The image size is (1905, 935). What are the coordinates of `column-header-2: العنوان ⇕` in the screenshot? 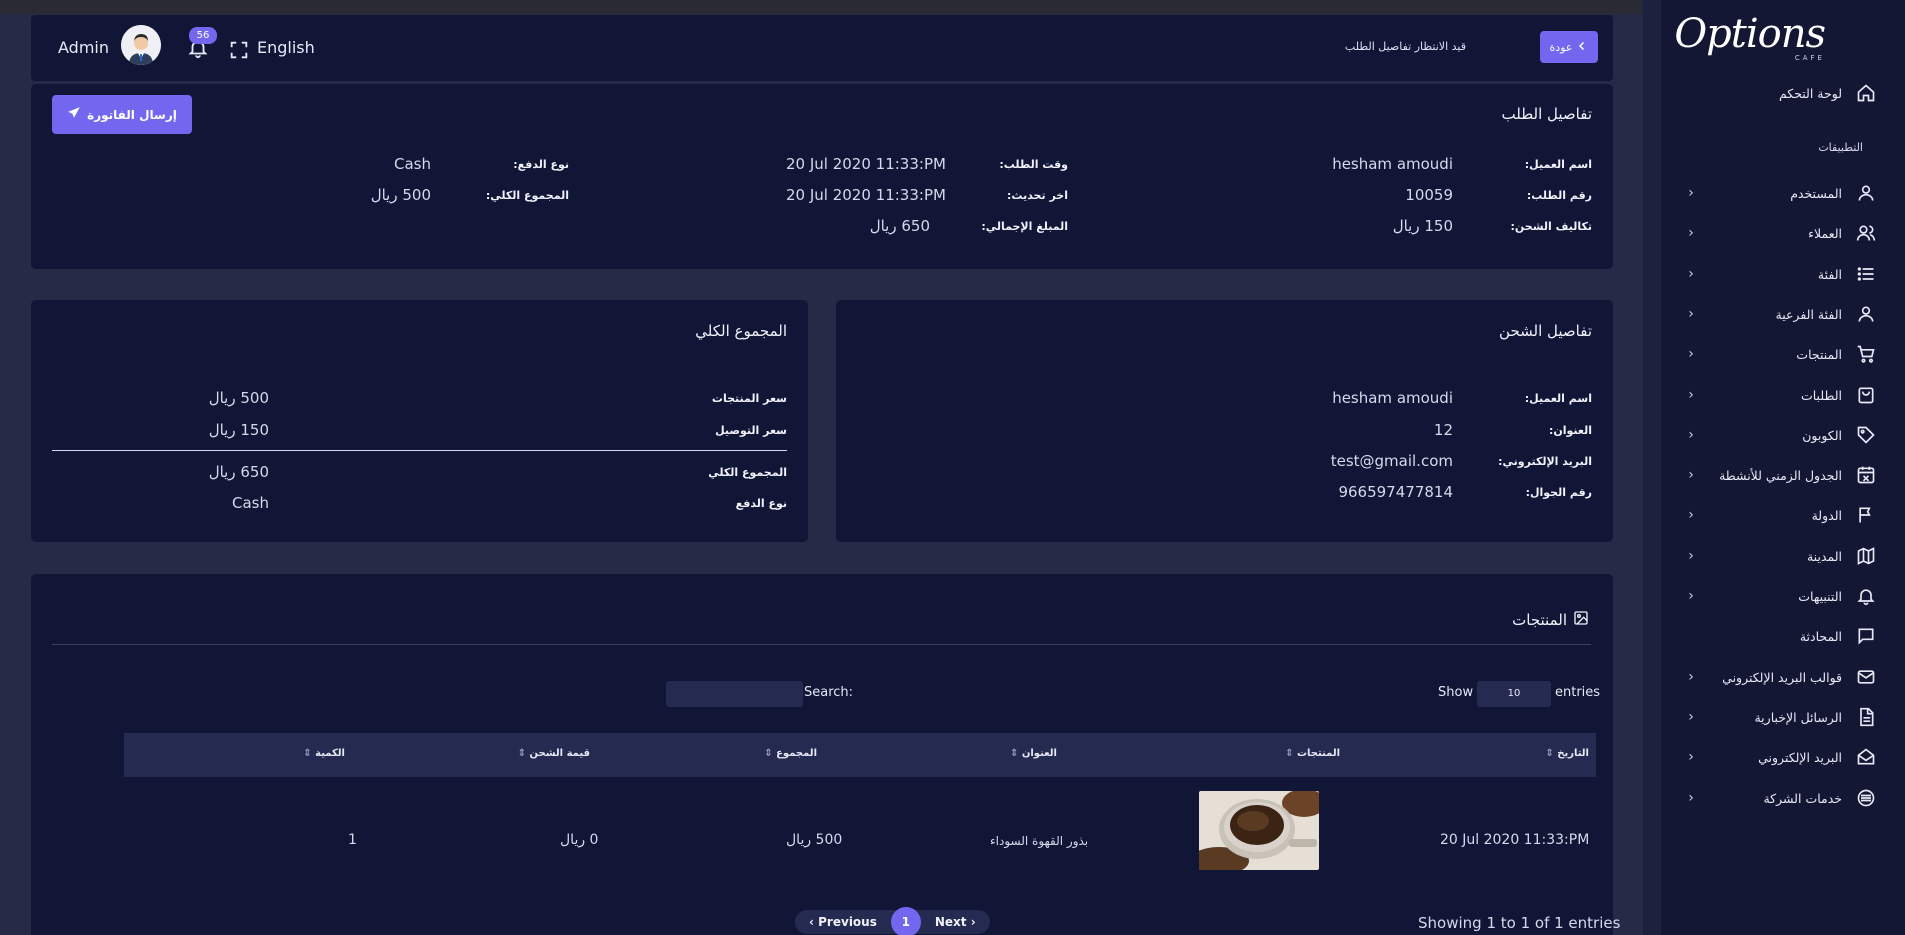 It's located at (1033, 753).